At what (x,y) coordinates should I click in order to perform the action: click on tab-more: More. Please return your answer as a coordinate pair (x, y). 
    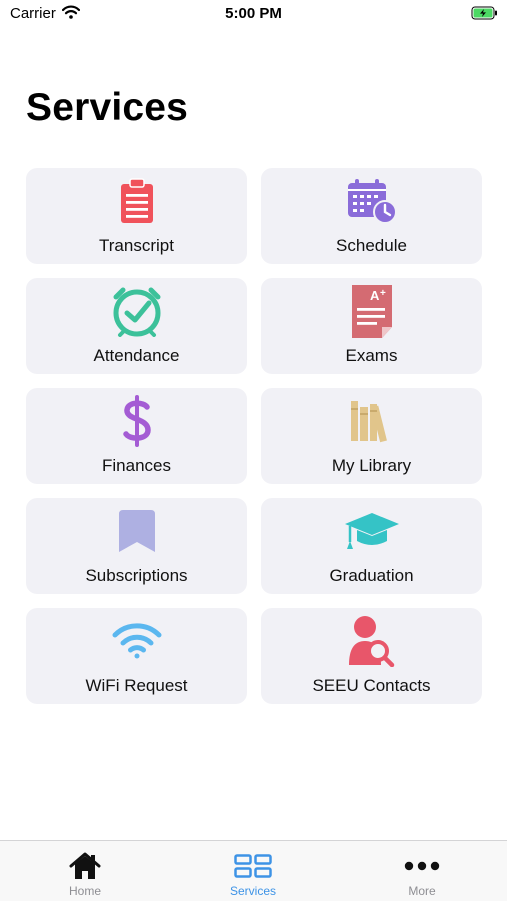
    Looking at the image, I should click on (422, 871).